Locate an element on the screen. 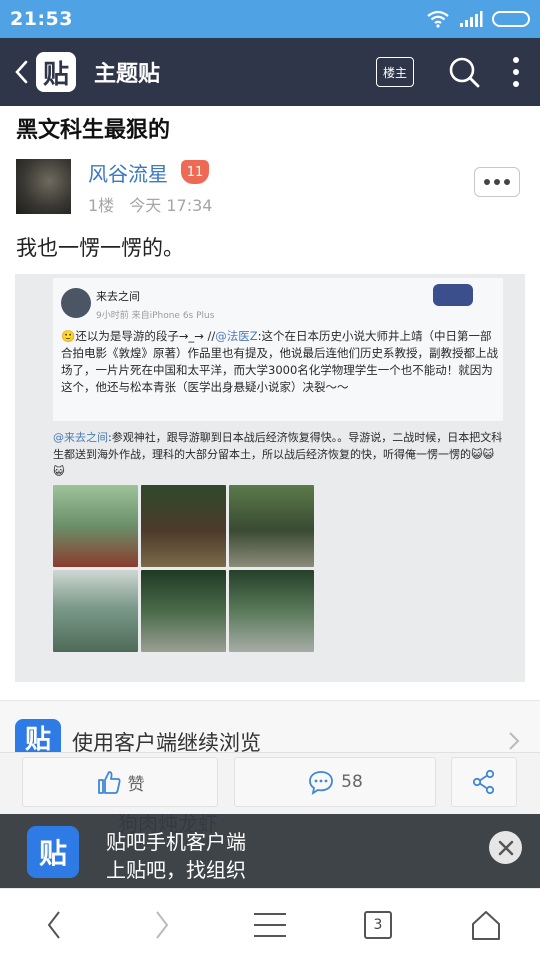  embed-meta: 9小时前 来自iPhone 6s Plus is located at coordinates (155, 316).